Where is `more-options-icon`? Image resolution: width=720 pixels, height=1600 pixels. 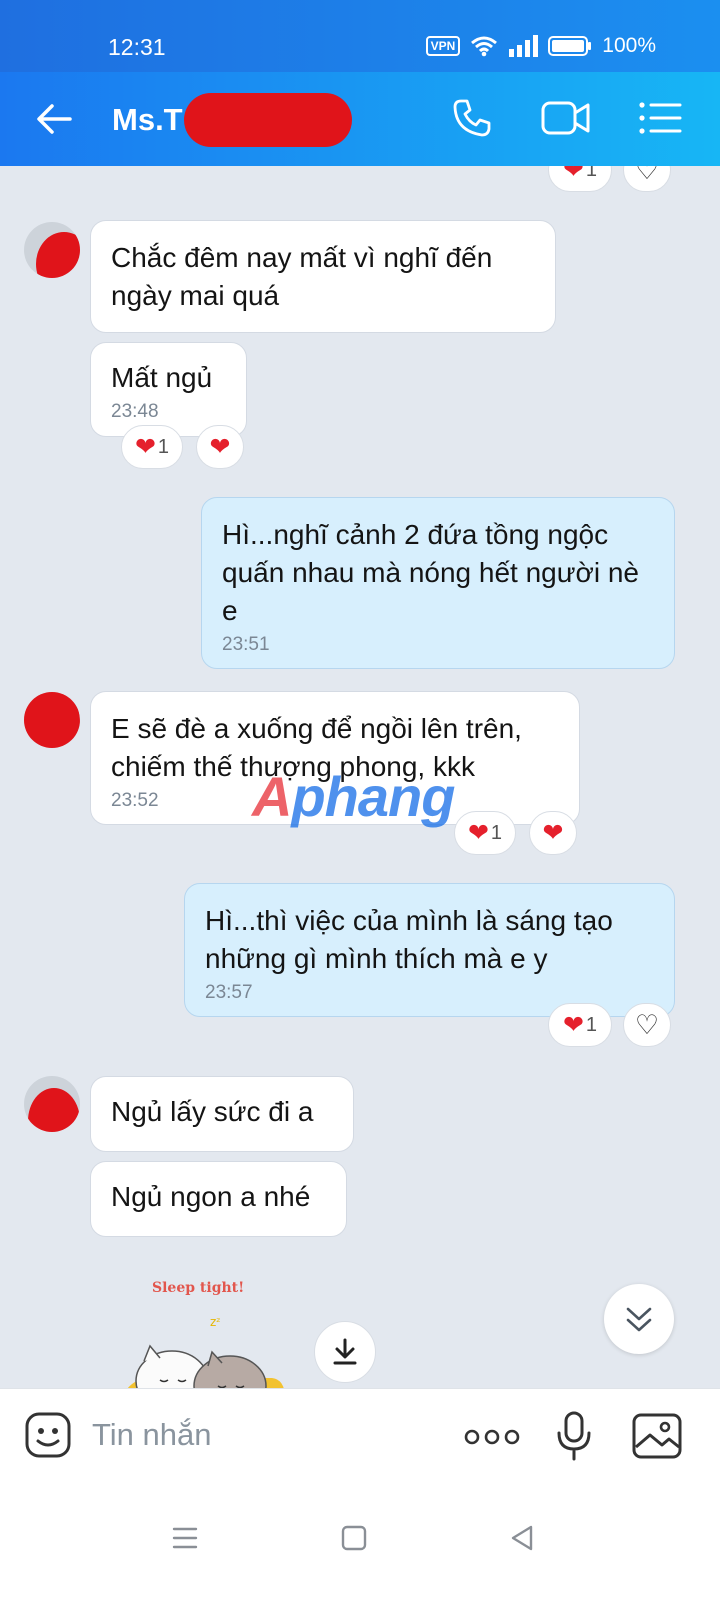 more-options-icon is located at coordinates (492, 1437).